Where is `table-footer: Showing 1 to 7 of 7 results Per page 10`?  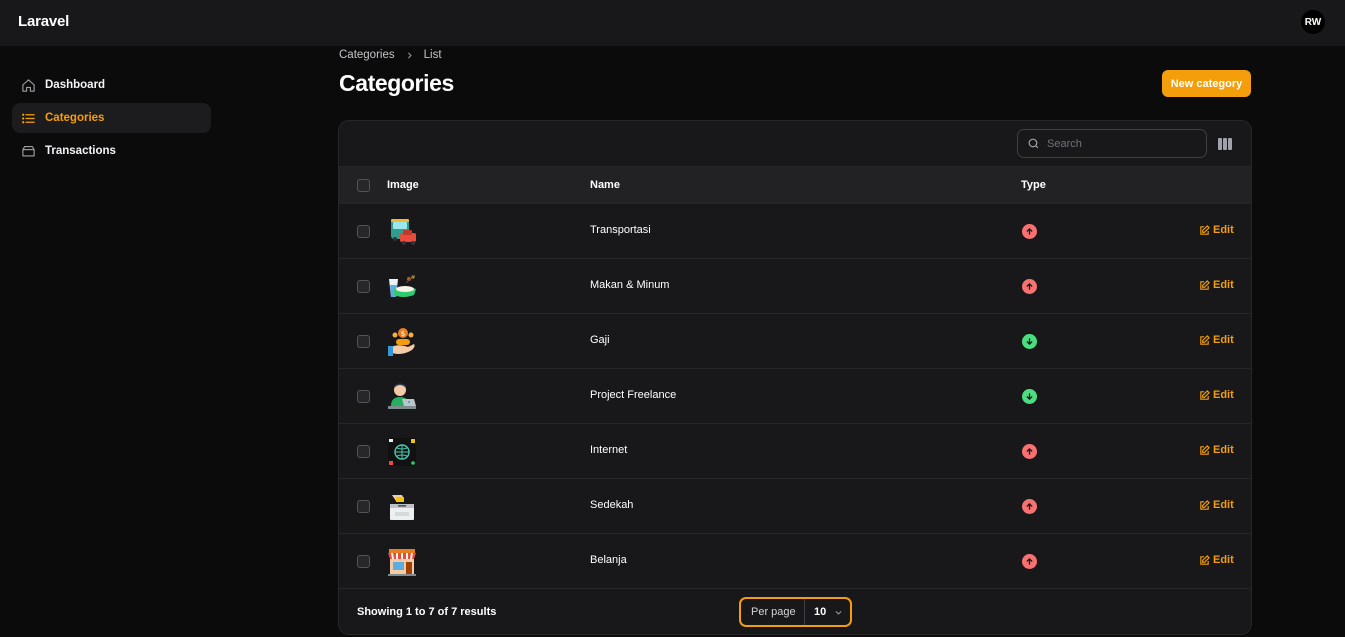 table-footer: Showing 1 to 7 of 7 results Per page 10 is located at coordinates (795, 611).